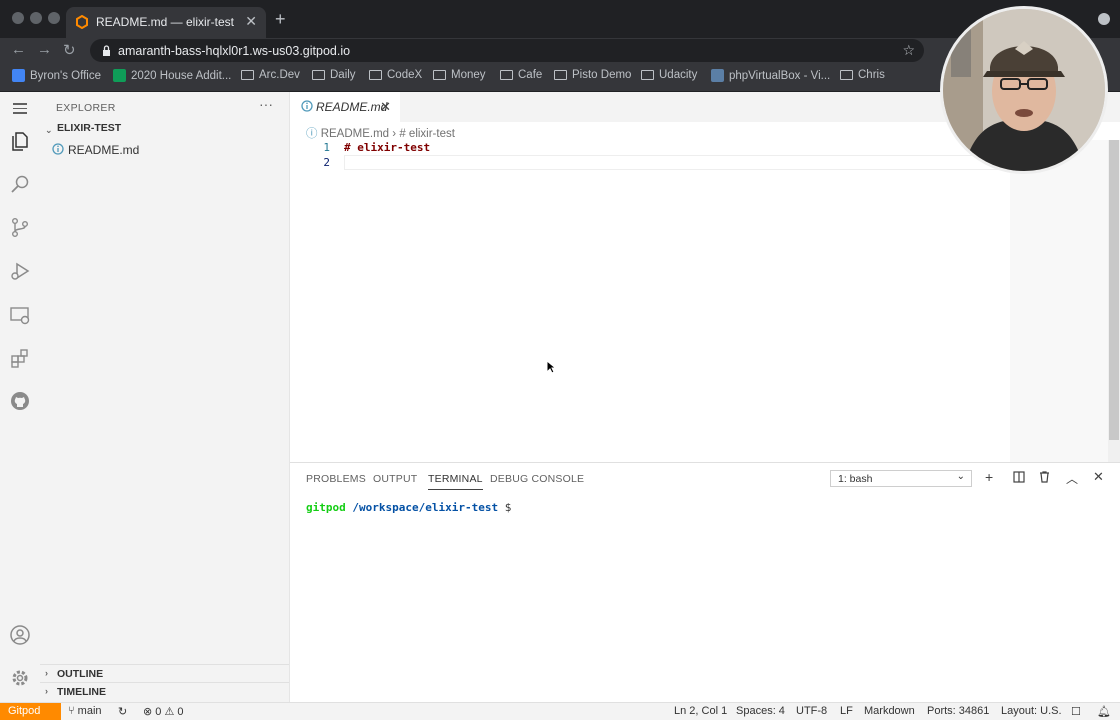  Describe the element at coordinates (85, 711) in the screenshot. I see `branch-status: ⑂ main` at that location.